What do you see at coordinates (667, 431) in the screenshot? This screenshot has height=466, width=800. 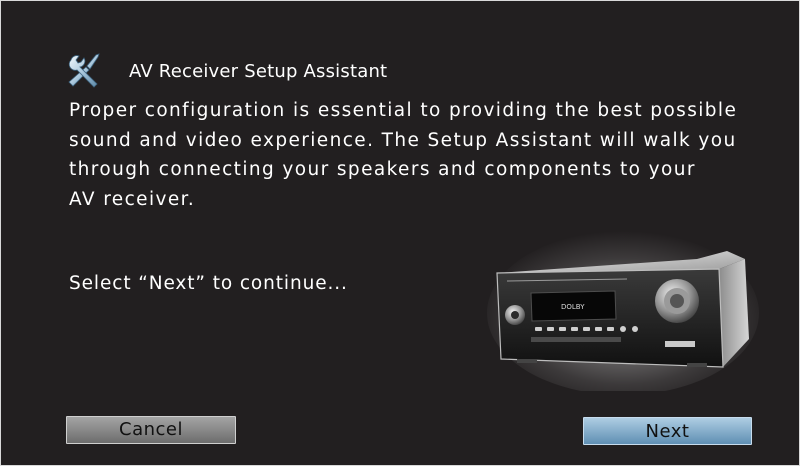 I see `next-button: Next` at bounding box center [667, 431].